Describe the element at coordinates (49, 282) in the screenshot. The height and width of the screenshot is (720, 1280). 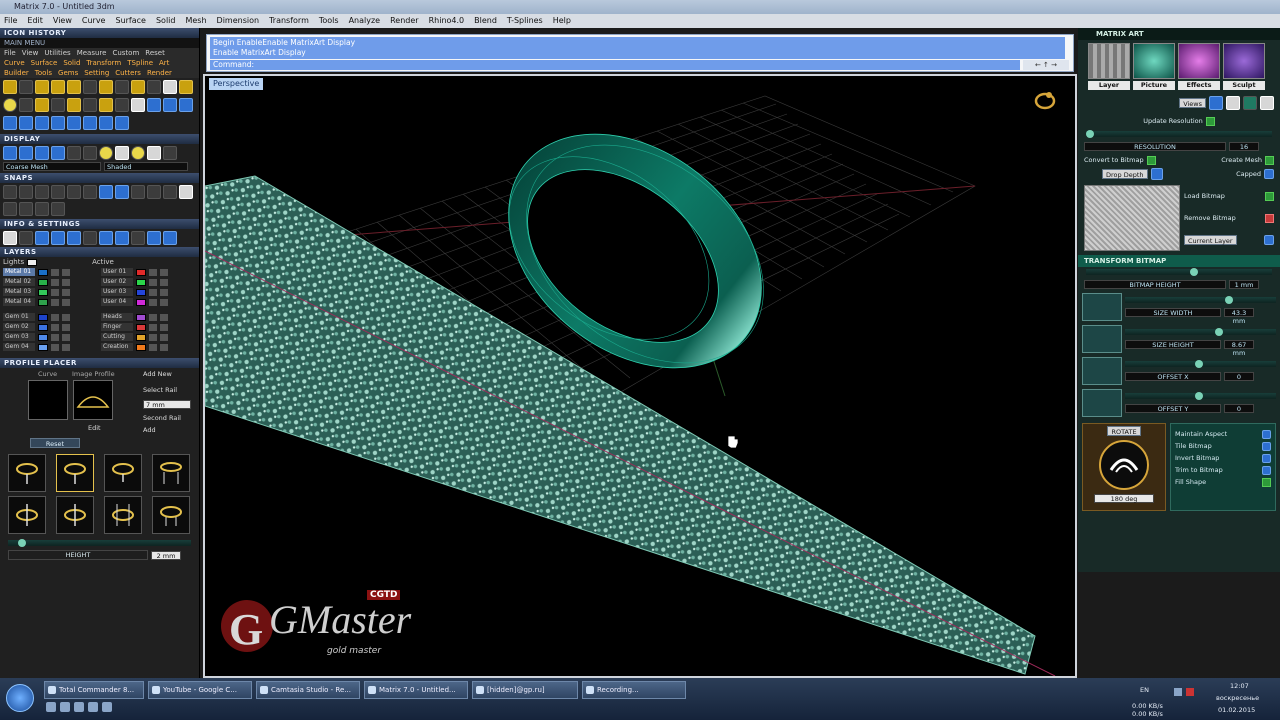
I see `layer-row: Metal 02` at that location.